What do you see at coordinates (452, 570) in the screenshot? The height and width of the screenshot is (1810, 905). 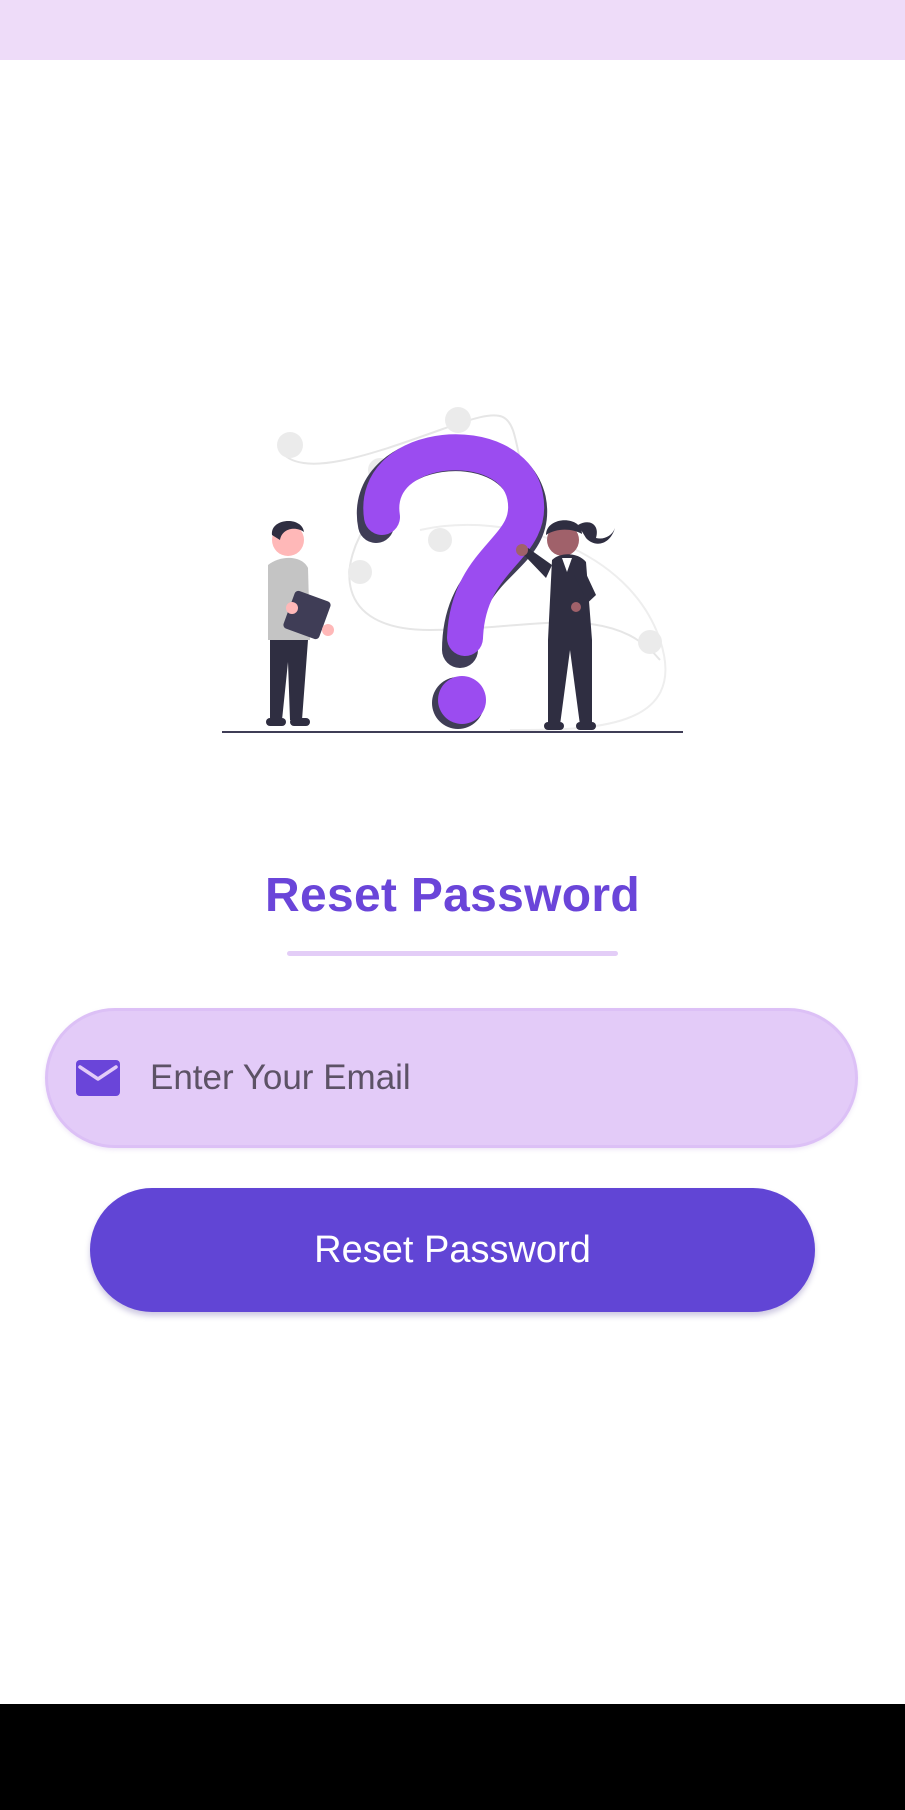 I see `question-illustration` at bounding box center [452, 570].